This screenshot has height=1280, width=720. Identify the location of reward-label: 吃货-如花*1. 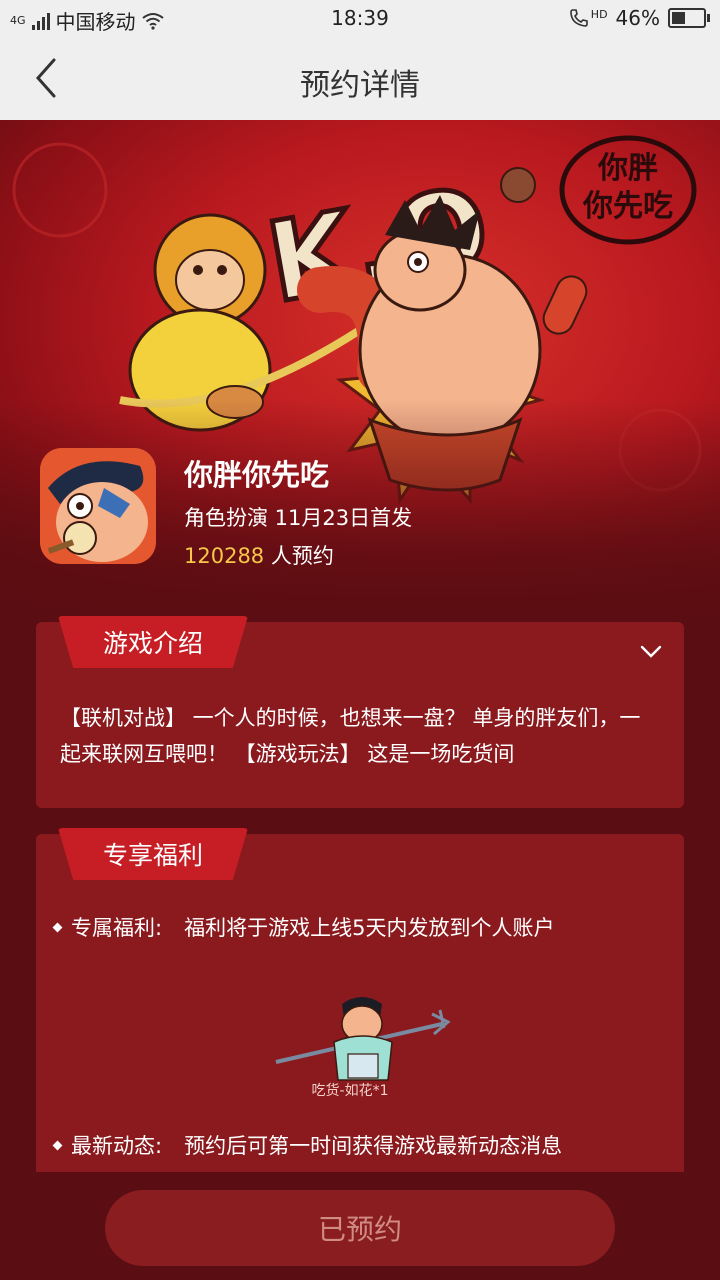
(350, 1091).